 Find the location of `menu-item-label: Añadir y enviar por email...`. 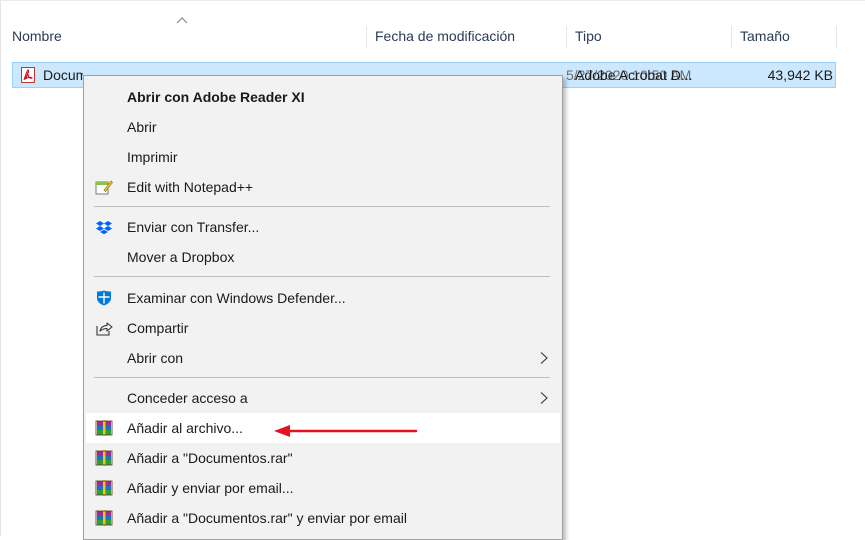

menu-item-label: Añadir y enviar por email... is located at coordinates (210, 488).